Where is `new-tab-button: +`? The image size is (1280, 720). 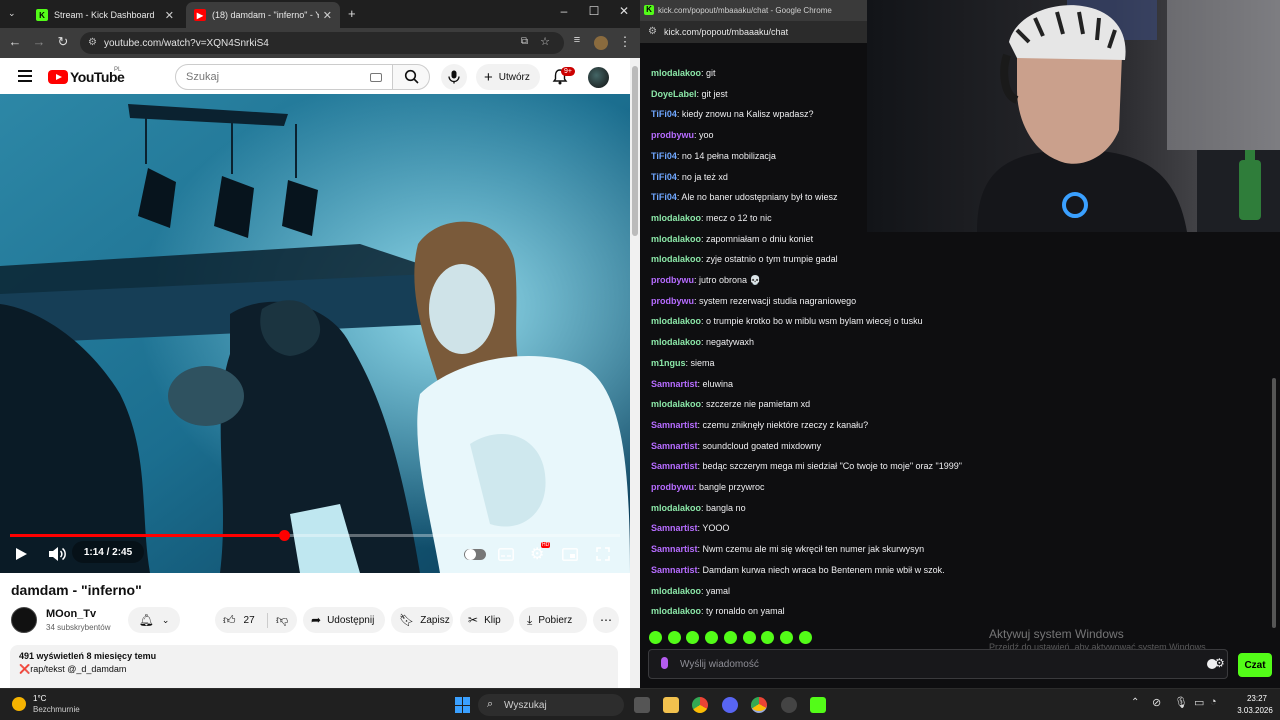
new-tab-button: + is located at coordinates (352, 13).